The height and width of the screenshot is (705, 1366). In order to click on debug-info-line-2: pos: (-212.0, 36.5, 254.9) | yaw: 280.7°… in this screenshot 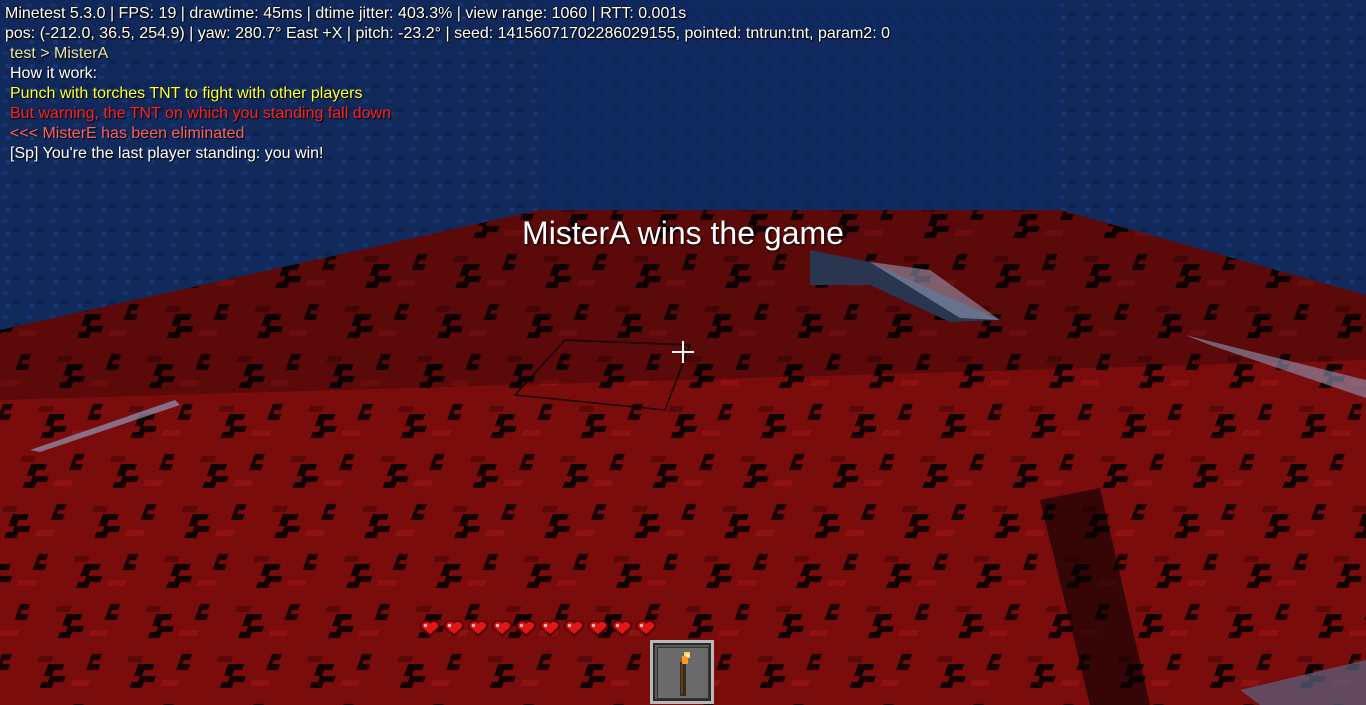, I will do `click(447, 33)`.